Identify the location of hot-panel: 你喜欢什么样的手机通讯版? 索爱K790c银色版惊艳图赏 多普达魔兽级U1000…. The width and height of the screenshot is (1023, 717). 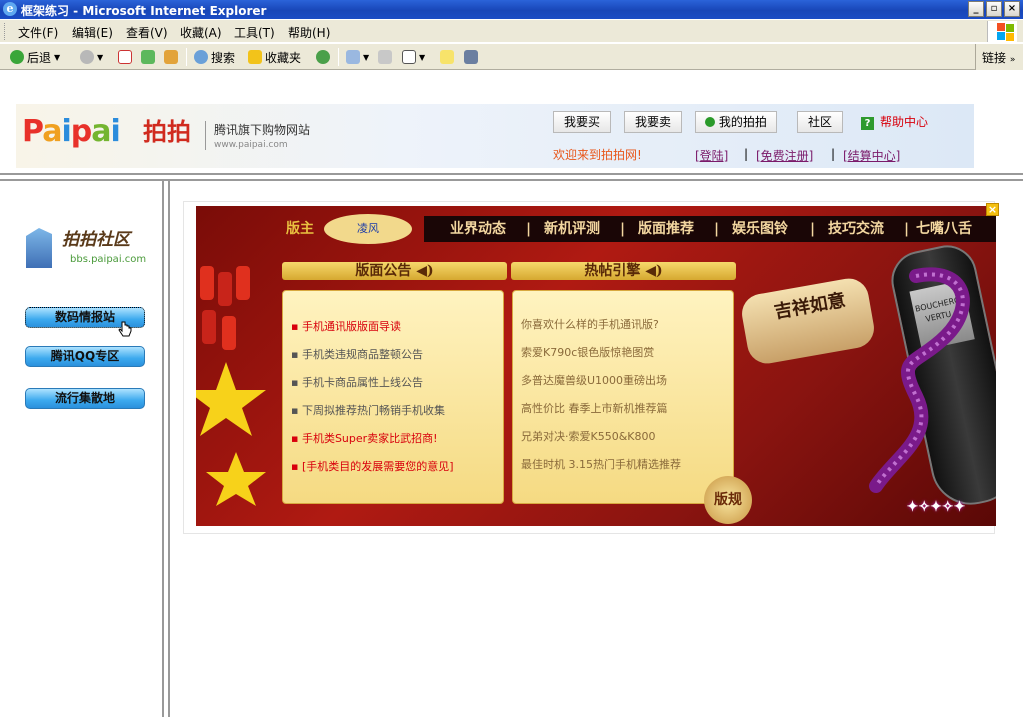
(623, 397).